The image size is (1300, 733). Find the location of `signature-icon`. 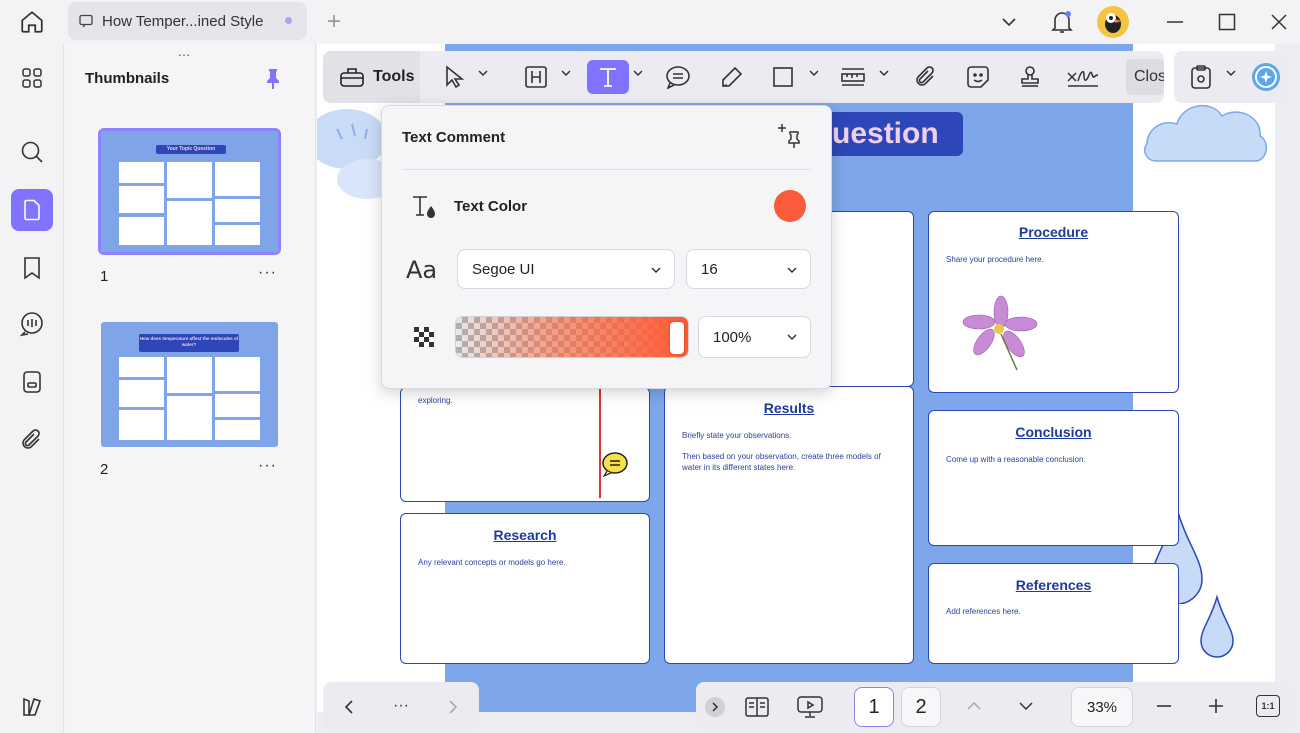

signature-icon is located at coordinates (1083, 78).